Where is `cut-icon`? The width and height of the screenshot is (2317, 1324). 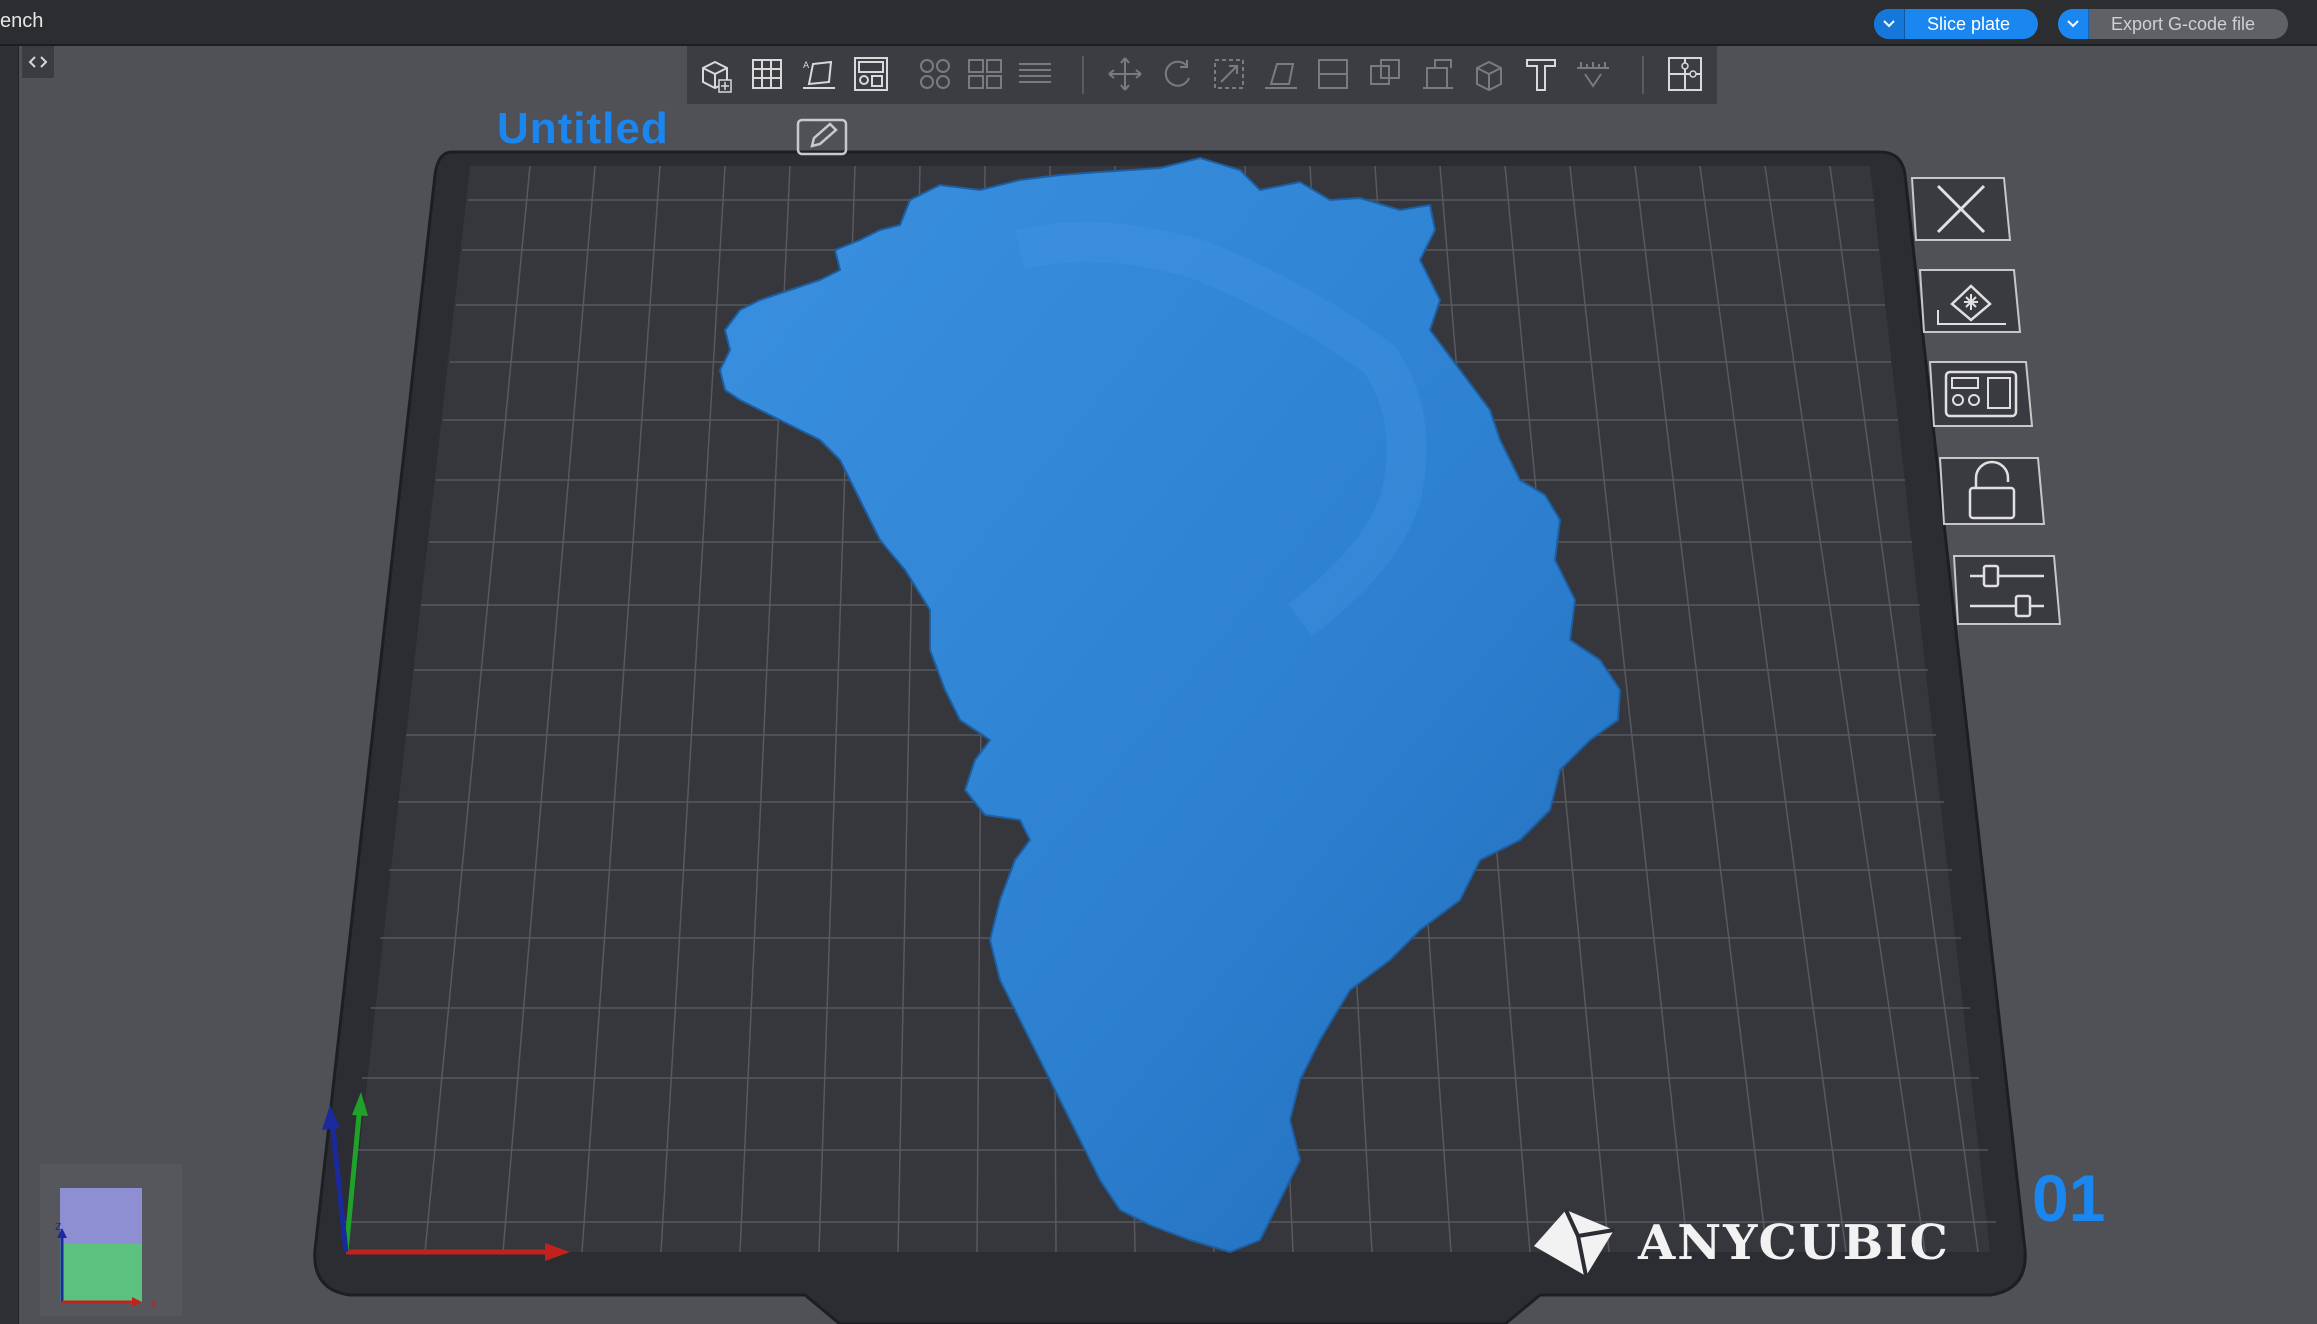
cut-icon is located at coordinates (1333, 74).